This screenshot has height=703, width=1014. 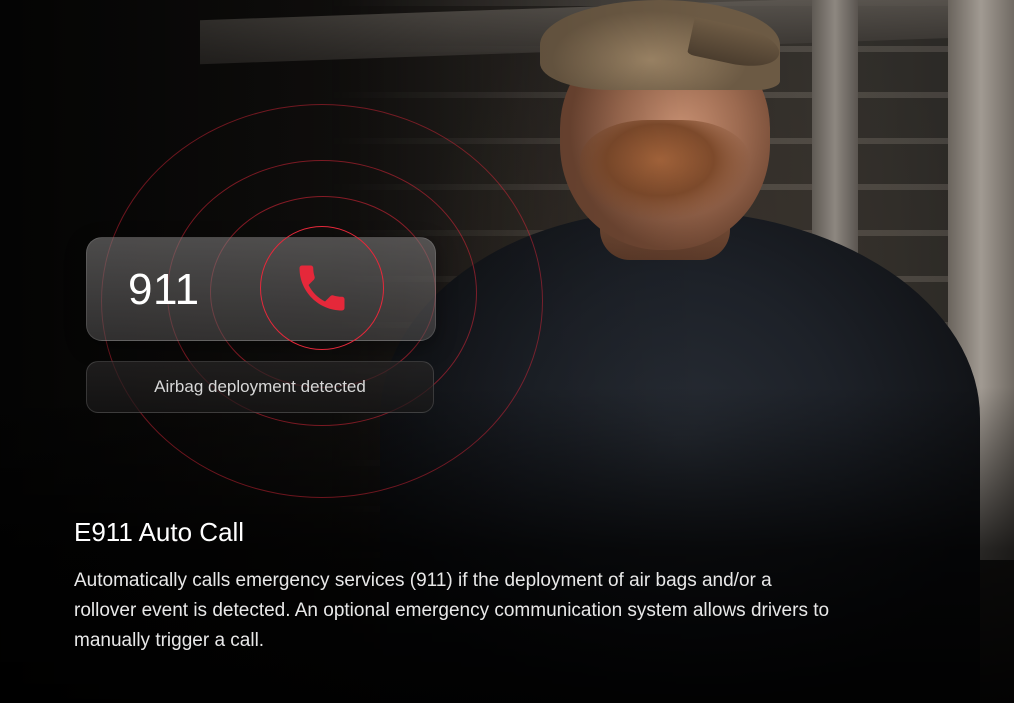 I want to click on feature-title: E911 Auto Call, so click(x=159, y=532).